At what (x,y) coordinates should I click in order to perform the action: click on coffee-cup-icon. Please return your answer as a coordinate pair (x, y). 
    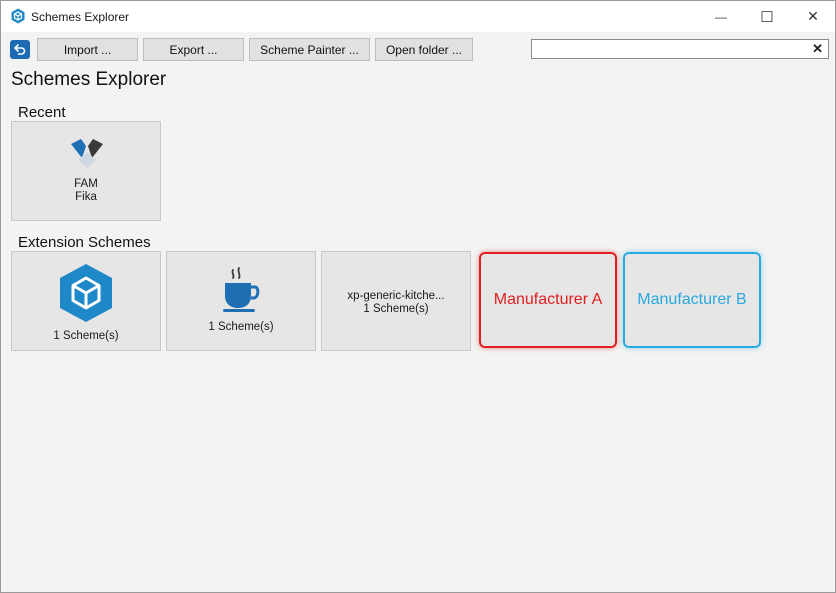
    Looking at the image, I should click on (241, 289).